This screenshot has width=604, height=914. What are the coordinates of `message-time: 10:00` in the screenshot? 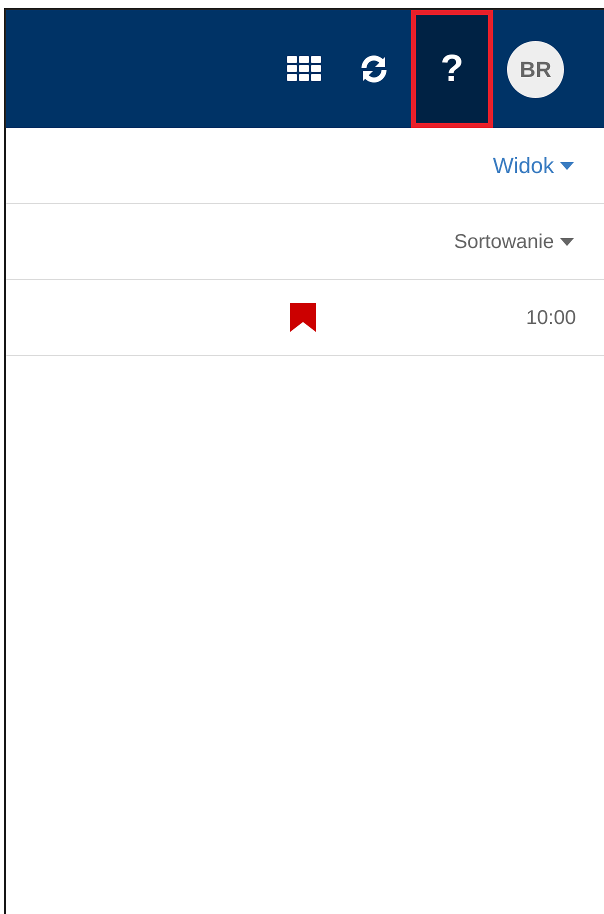 It's located at (551, 318).